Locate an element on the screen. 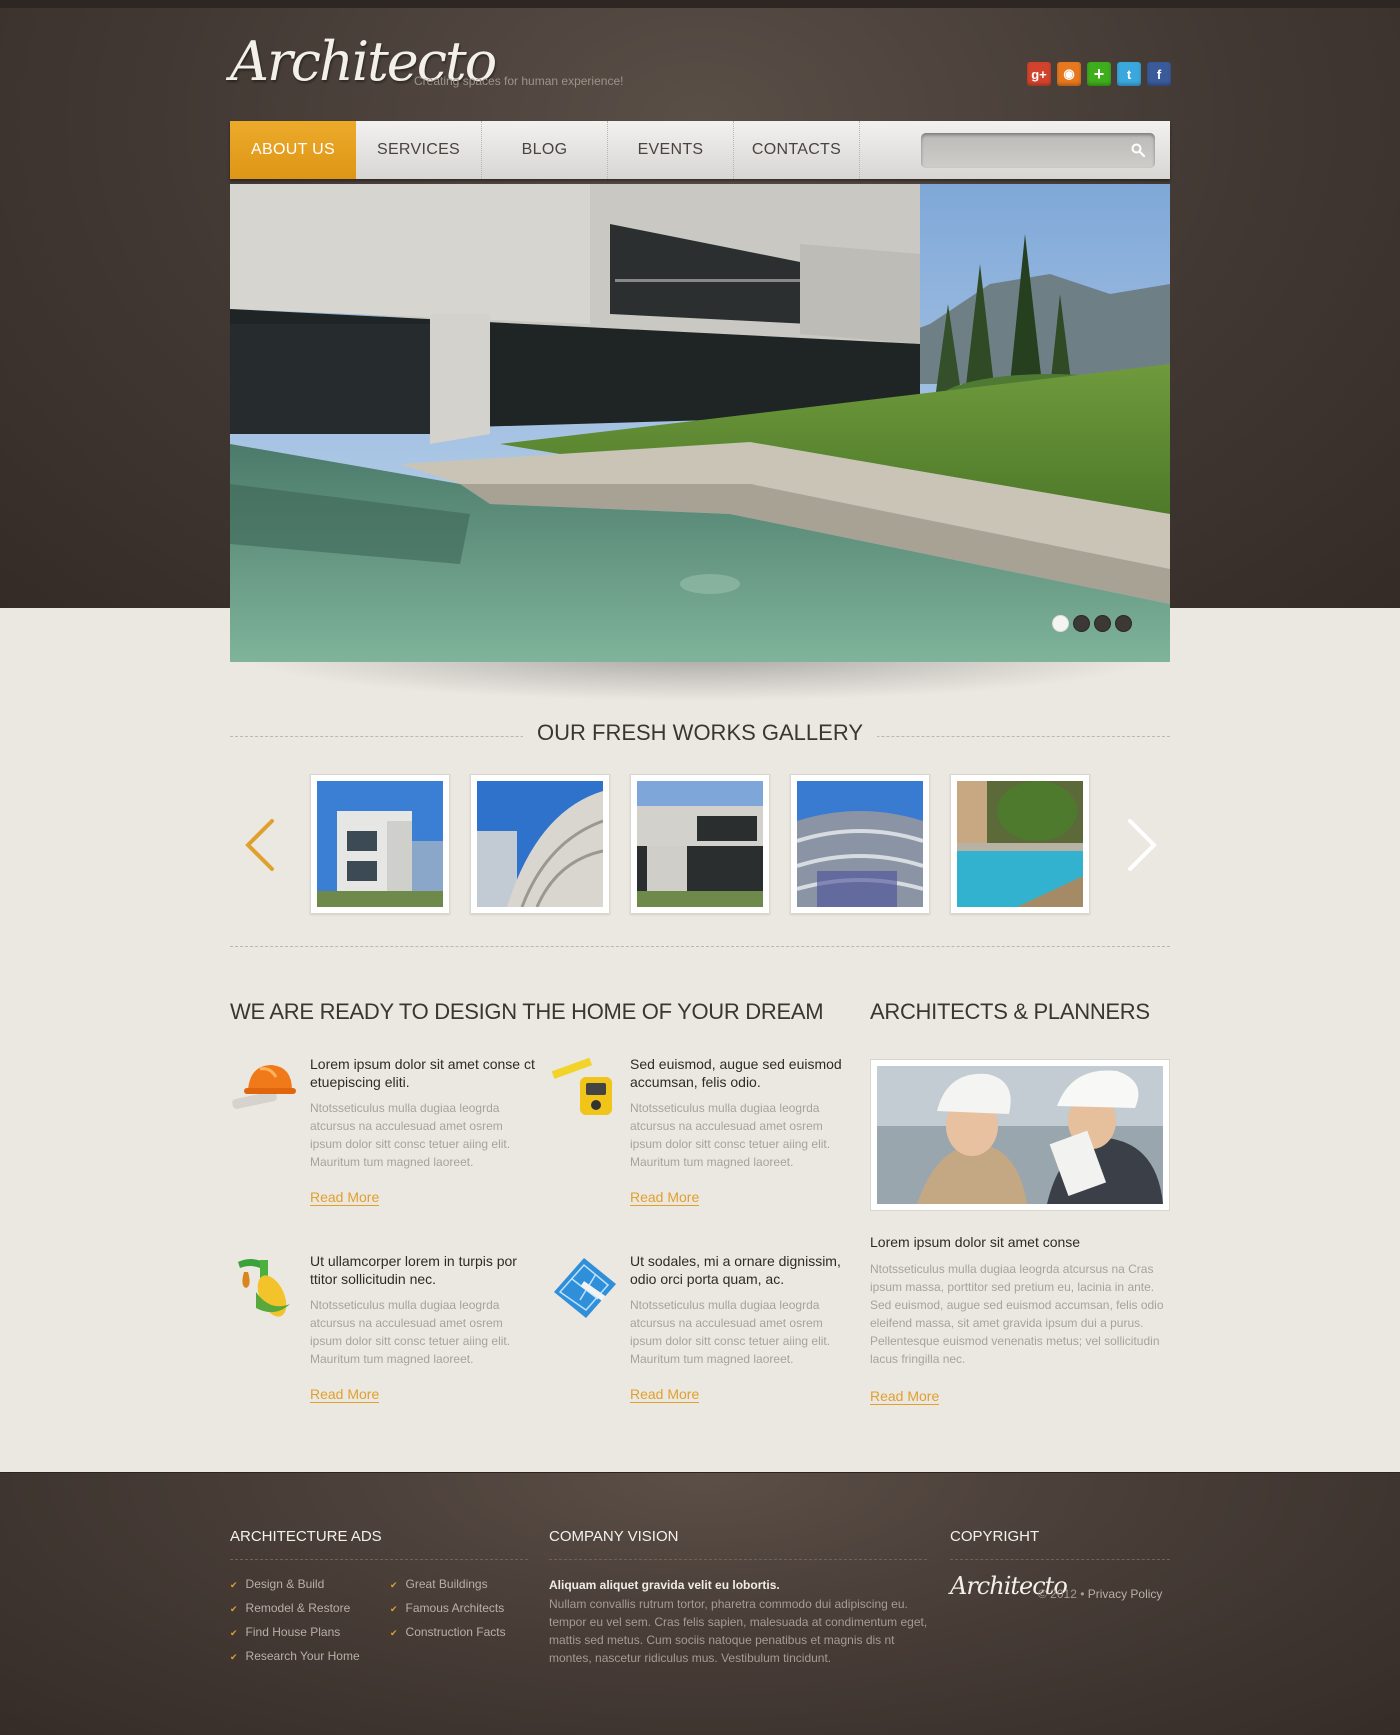  footer-link-research-your-home: Research Your Home is located at coordinates (295, 1660).